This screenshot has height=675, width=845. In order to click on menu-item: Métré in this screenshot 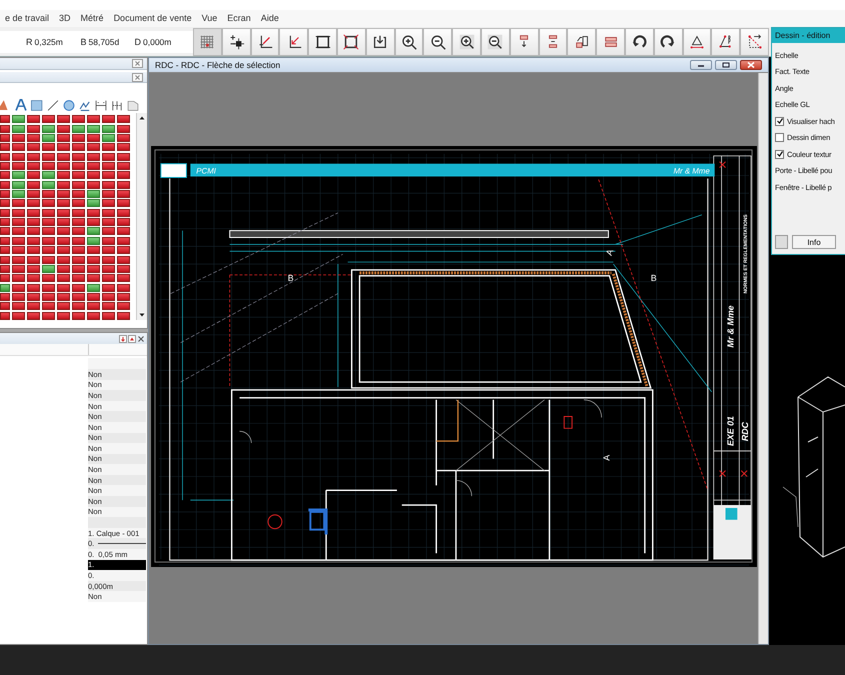, I will do `click(92, 18)`.